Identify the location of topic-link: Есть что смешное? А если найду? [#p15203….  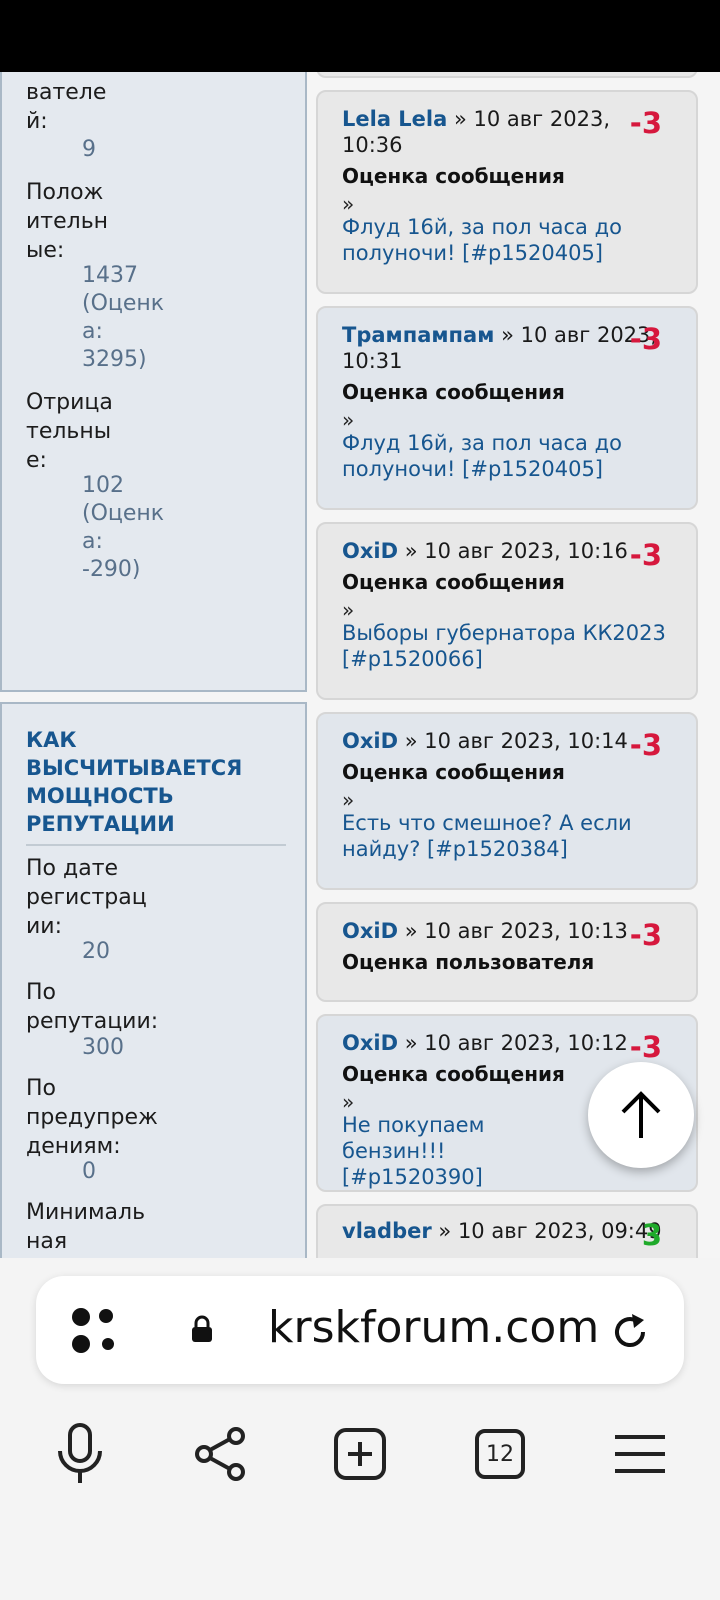
(507, 836).